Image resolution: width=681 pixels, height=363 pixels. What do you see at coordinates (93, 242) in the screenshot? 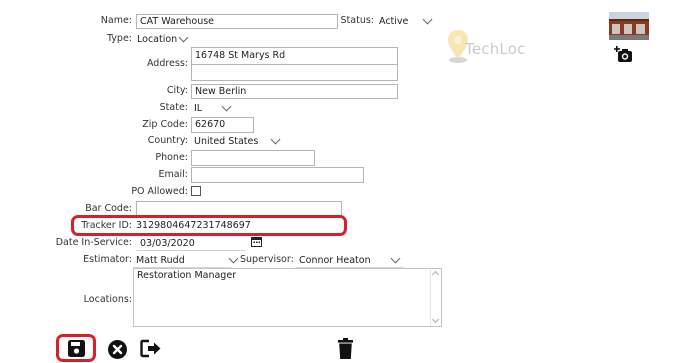
I see `date-in-service-label: Date In-Service:` at bounding box center [93, 242].